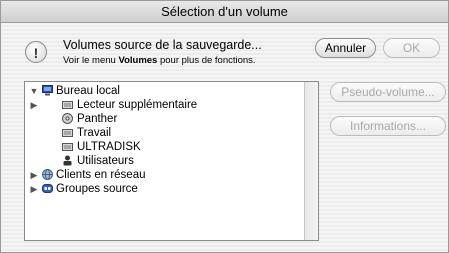 This screenshot has width=449, height=253. What do you see at coordinates (101, 175) in the screenshot?
I see `tree-label: Clients en réseau` at bounding box center [101, 175].